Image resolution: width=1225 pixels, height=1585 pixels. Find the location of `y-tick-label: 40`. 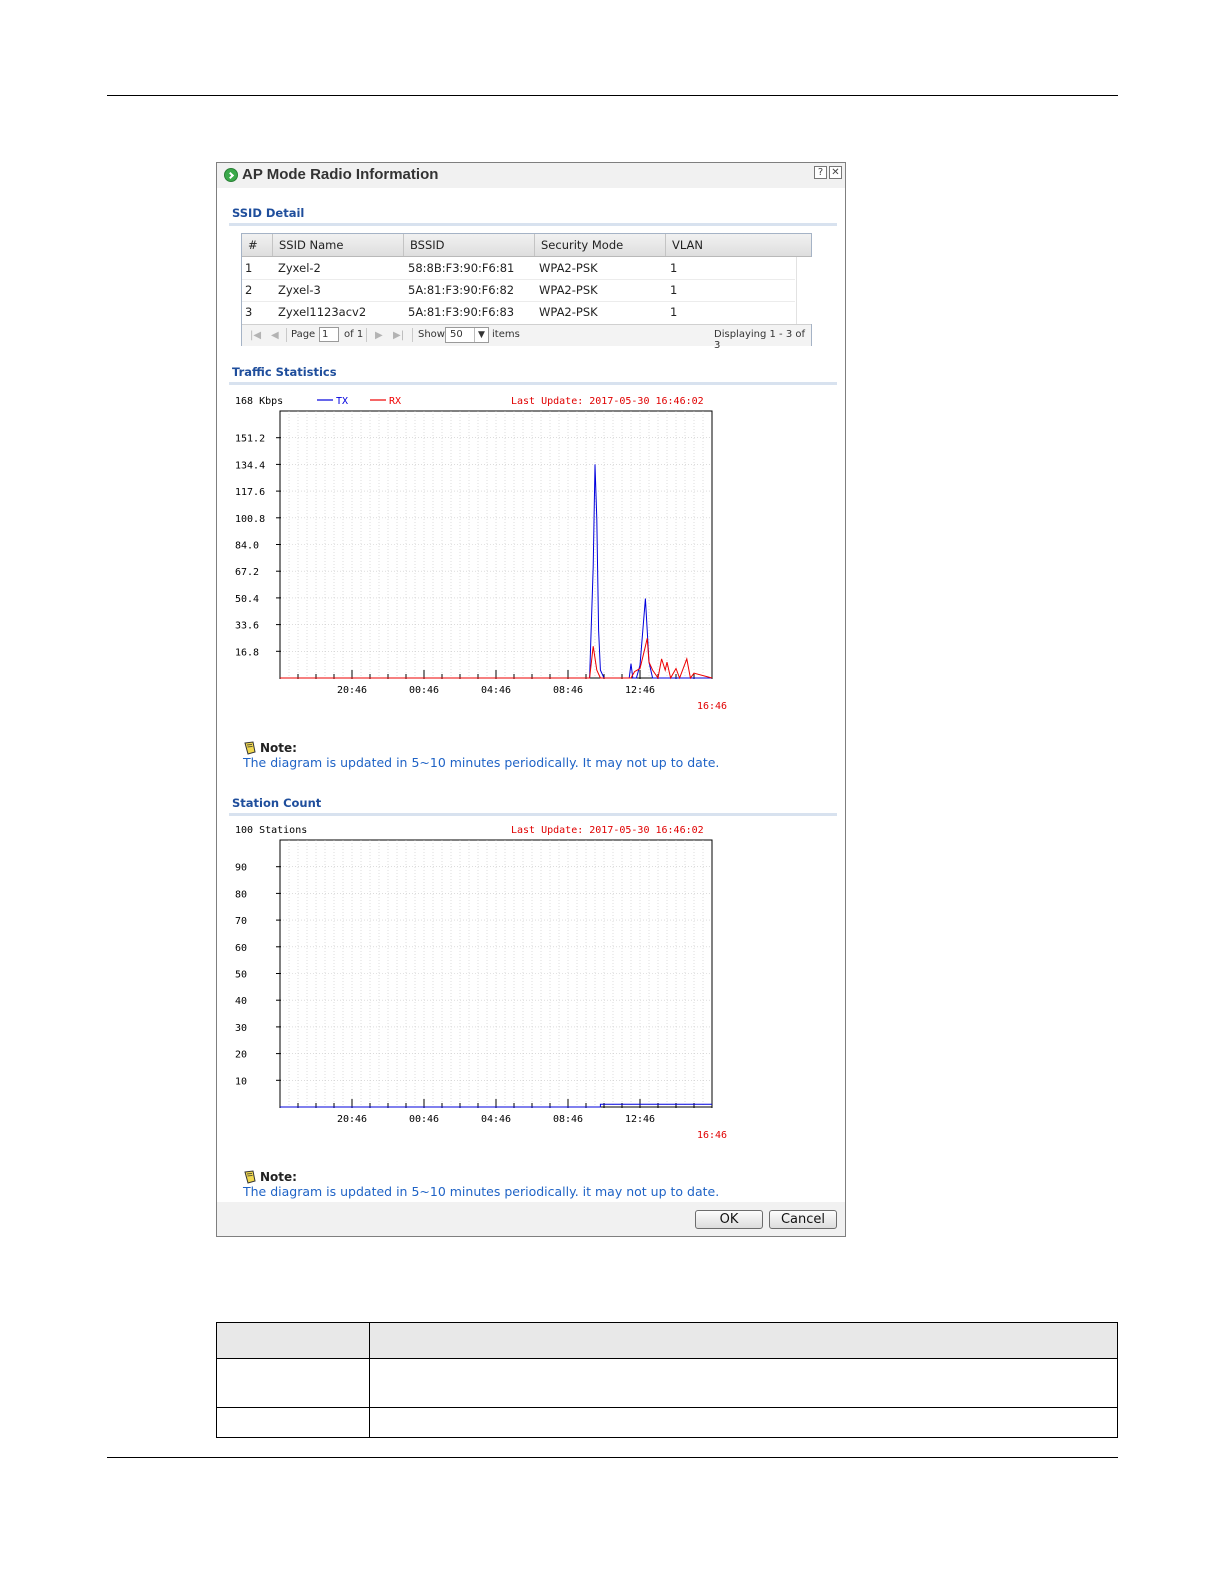

y-tick-label: 40 is located at coordinates (241, 1001).